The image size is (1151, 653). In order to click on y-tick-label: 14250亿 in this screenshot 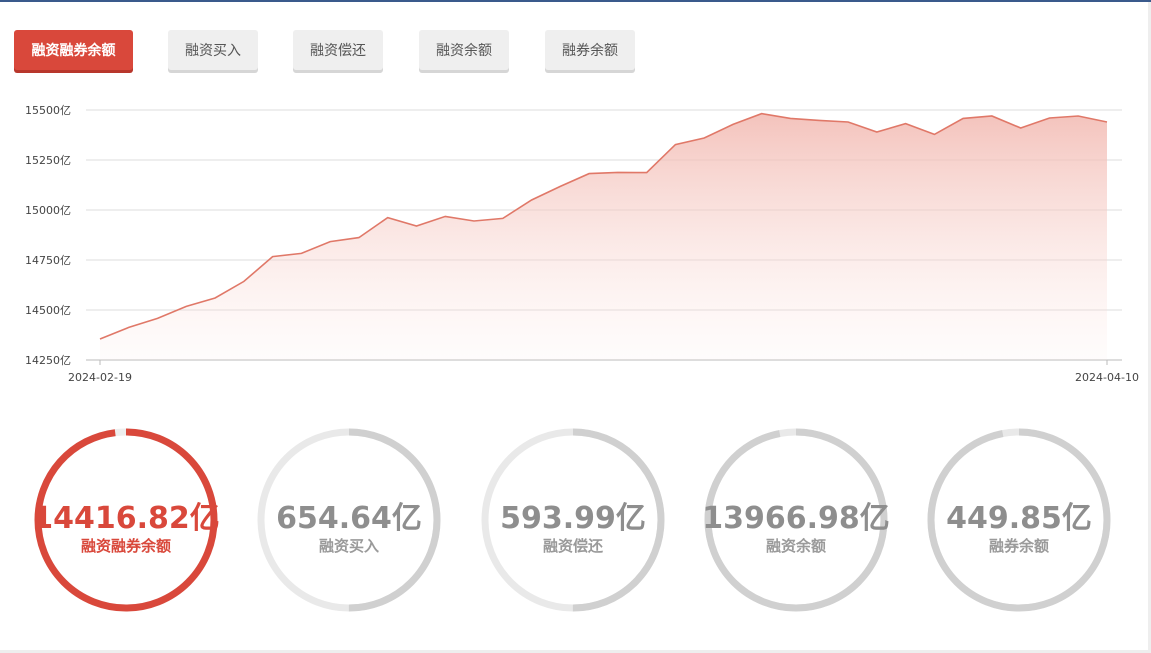, I will do `click(48, 360)`.